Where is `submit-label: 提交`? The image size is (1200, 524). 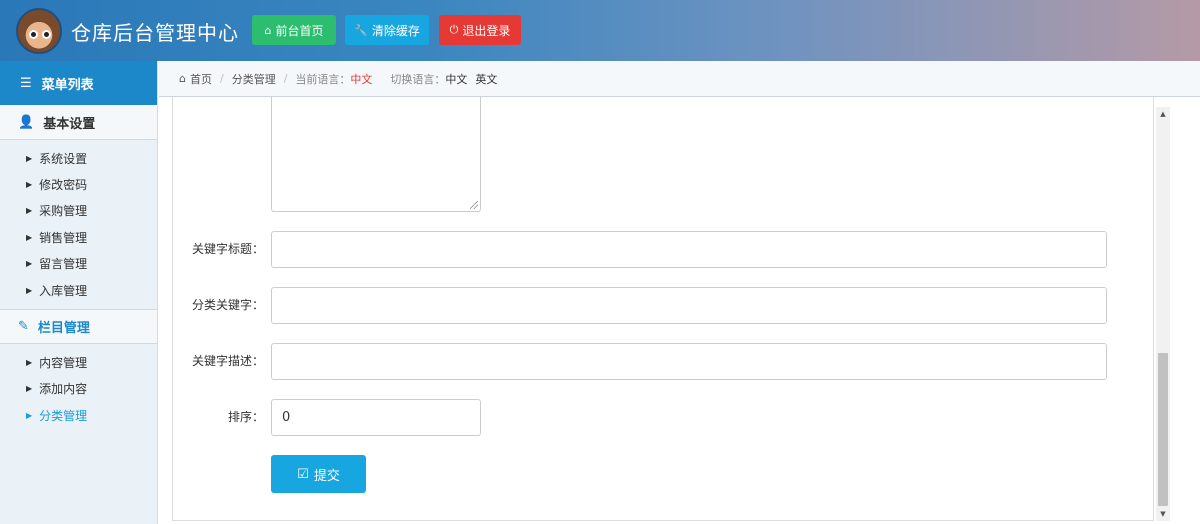
submit-label: 提交 is located at coordinates (326, 476).